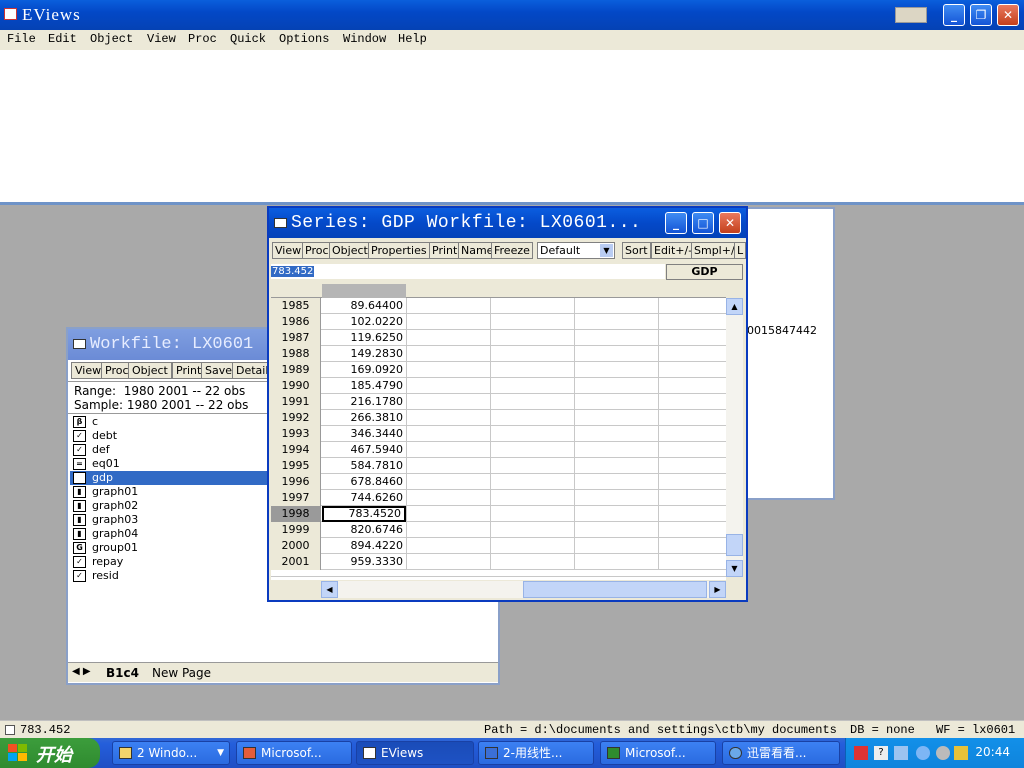 This screenshot has height=768, width=1024. What do you see at coordinates (62, 39) in the screenshot?
I see `menu-edit: Edit` at bounding box center [62, 39].